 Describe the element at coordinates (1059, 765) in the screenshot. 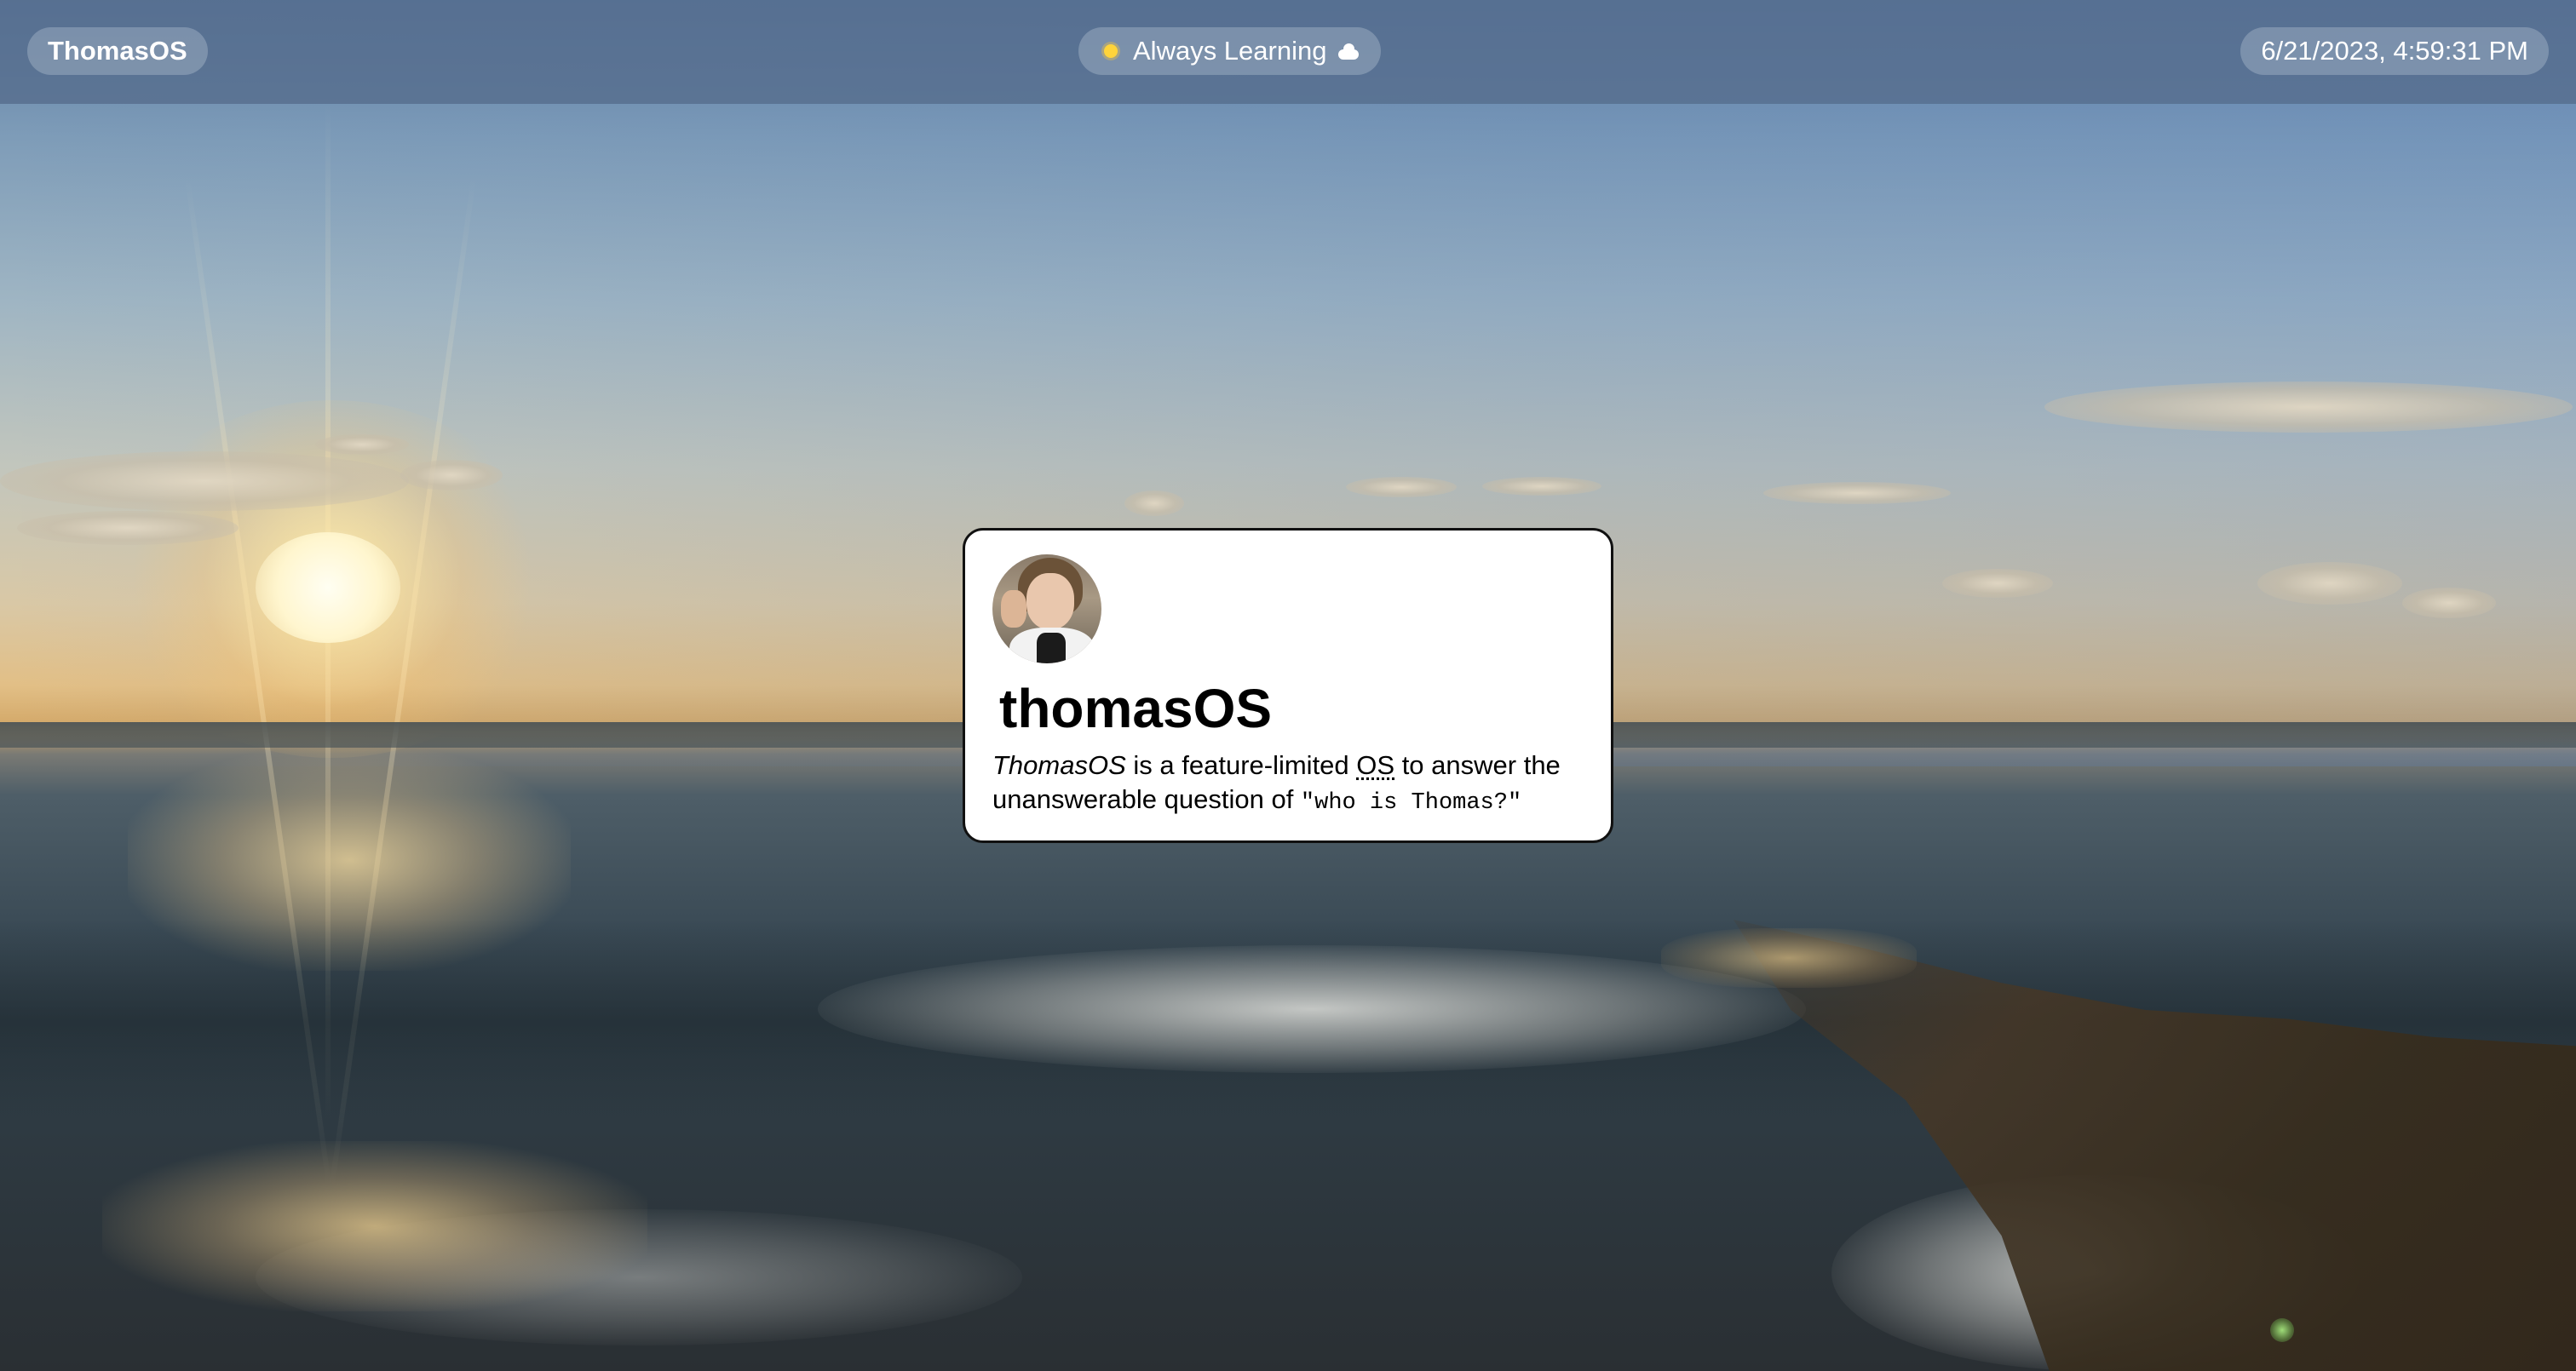

I see `description-emphasis: ThomasOS` at that location.